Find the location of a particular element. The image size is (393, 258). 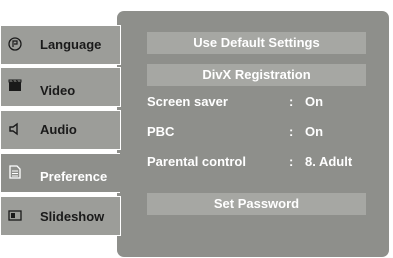

tab-label: Audio is located at coordinates (58, 129).